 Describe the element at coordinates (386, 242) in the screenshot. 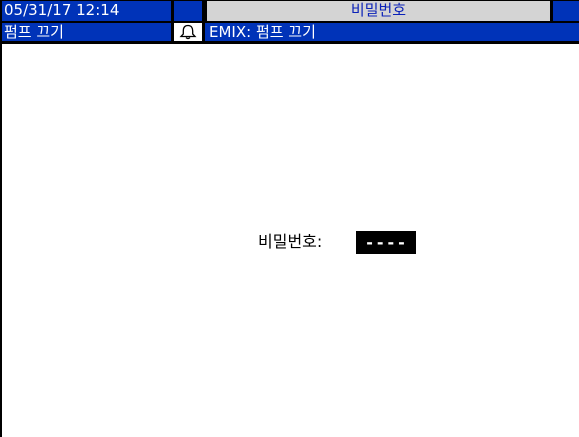

I see `password-input` at that location.